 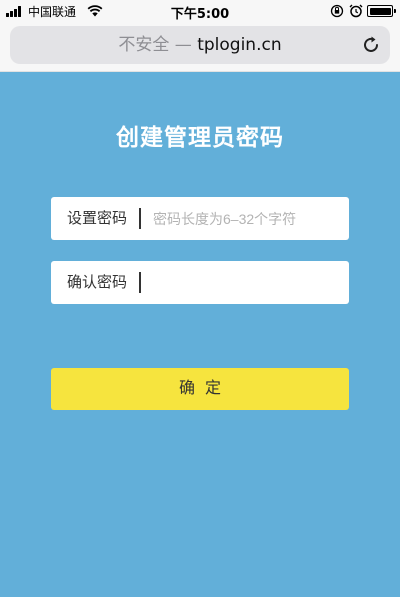 What do you see at coordinates (239, 218) in the screenshot?
I see `password-input` at bounding box center [239, 218].